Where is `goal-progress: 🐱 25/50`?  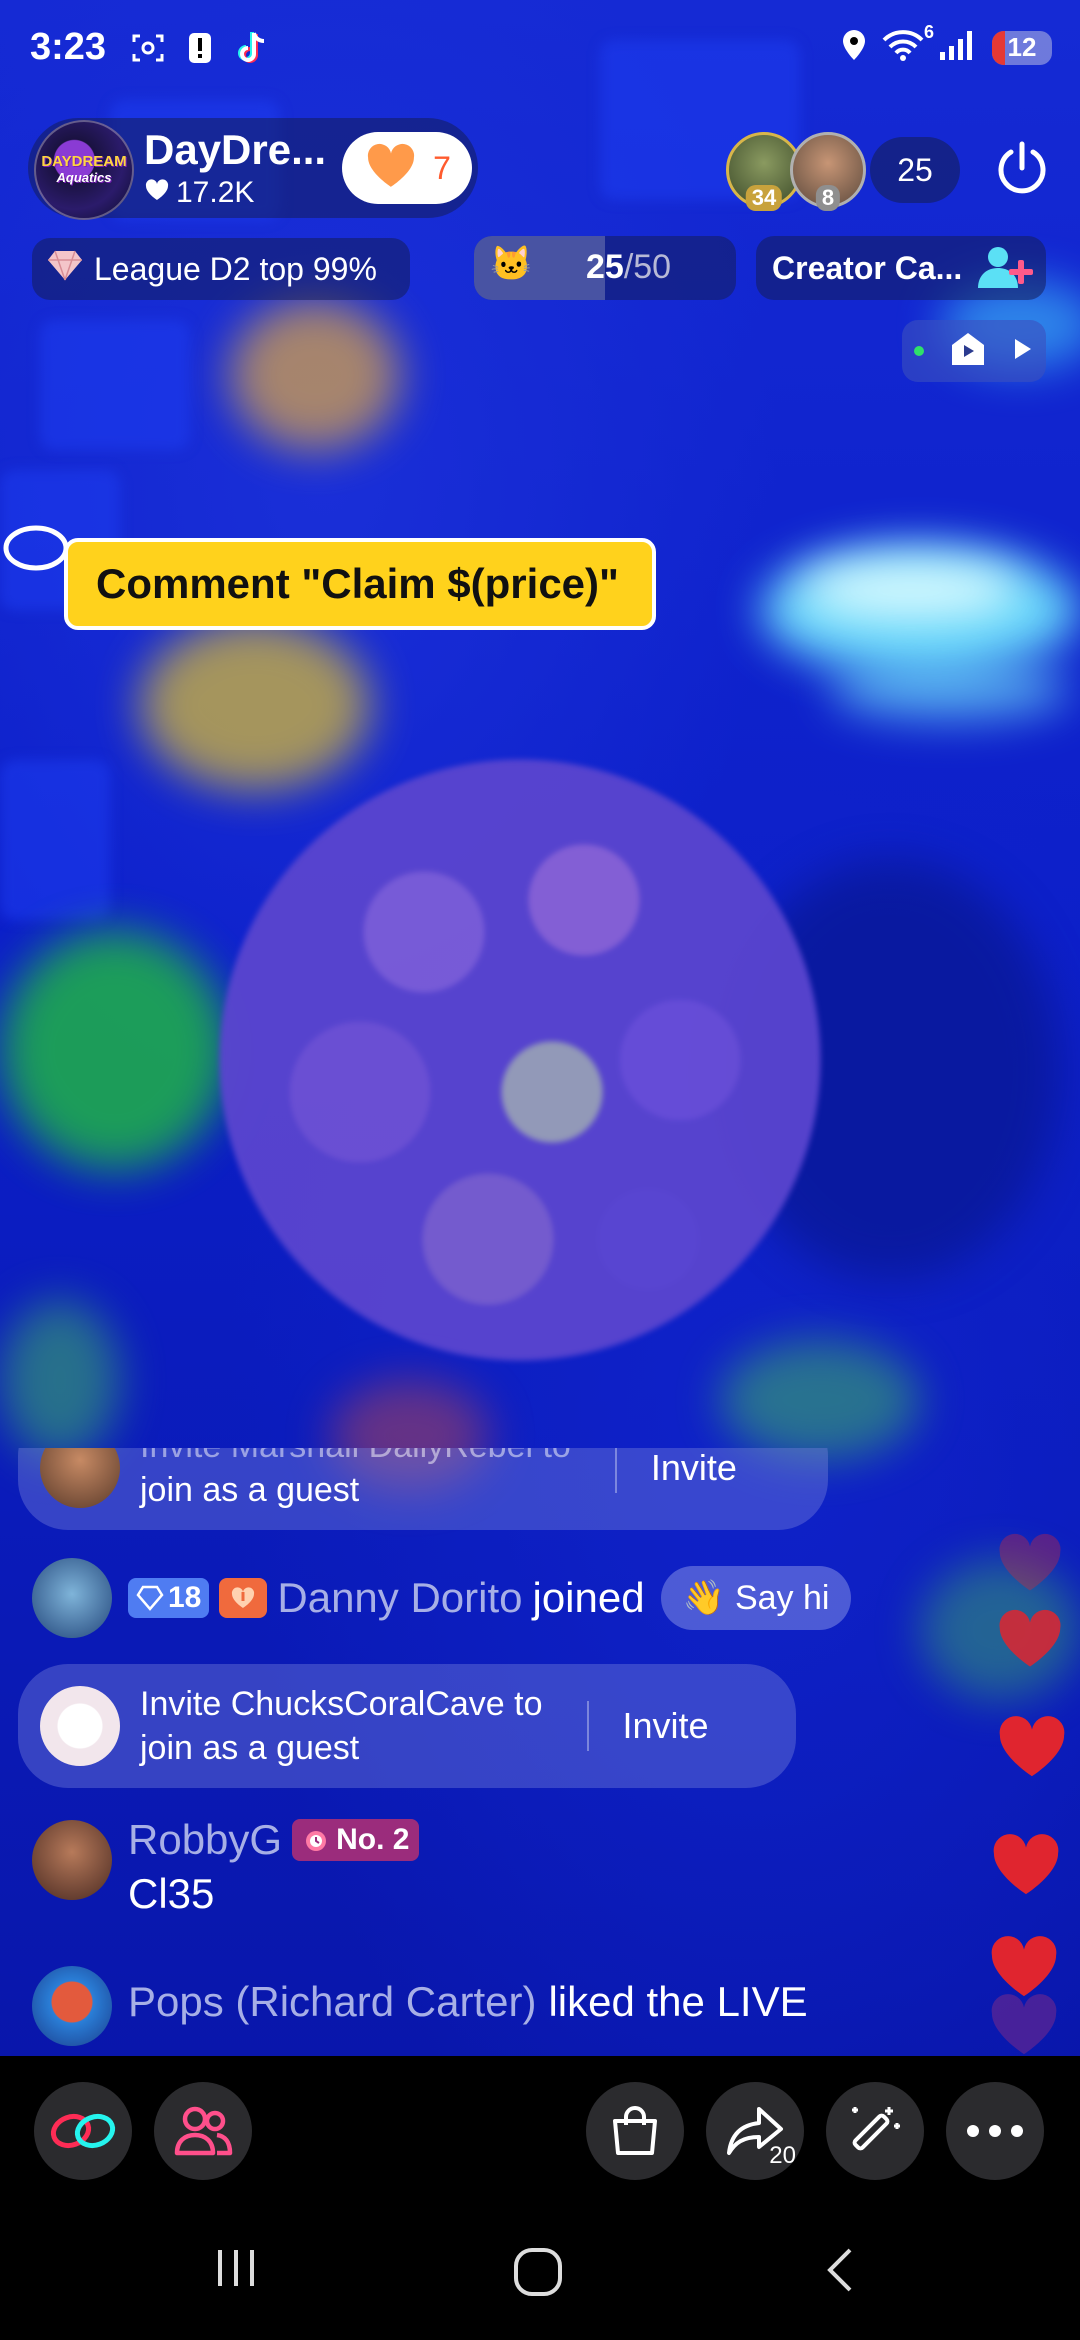 goal-progress: 🐱 25/50 is located at coordinates (605, 268).